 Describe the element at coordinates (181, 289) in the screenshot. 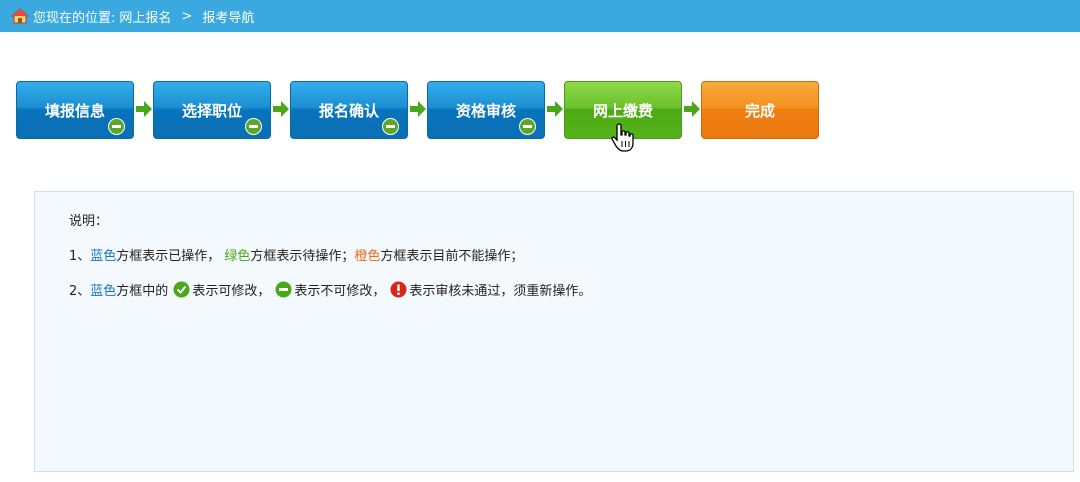

I see `check-icon` at that location.